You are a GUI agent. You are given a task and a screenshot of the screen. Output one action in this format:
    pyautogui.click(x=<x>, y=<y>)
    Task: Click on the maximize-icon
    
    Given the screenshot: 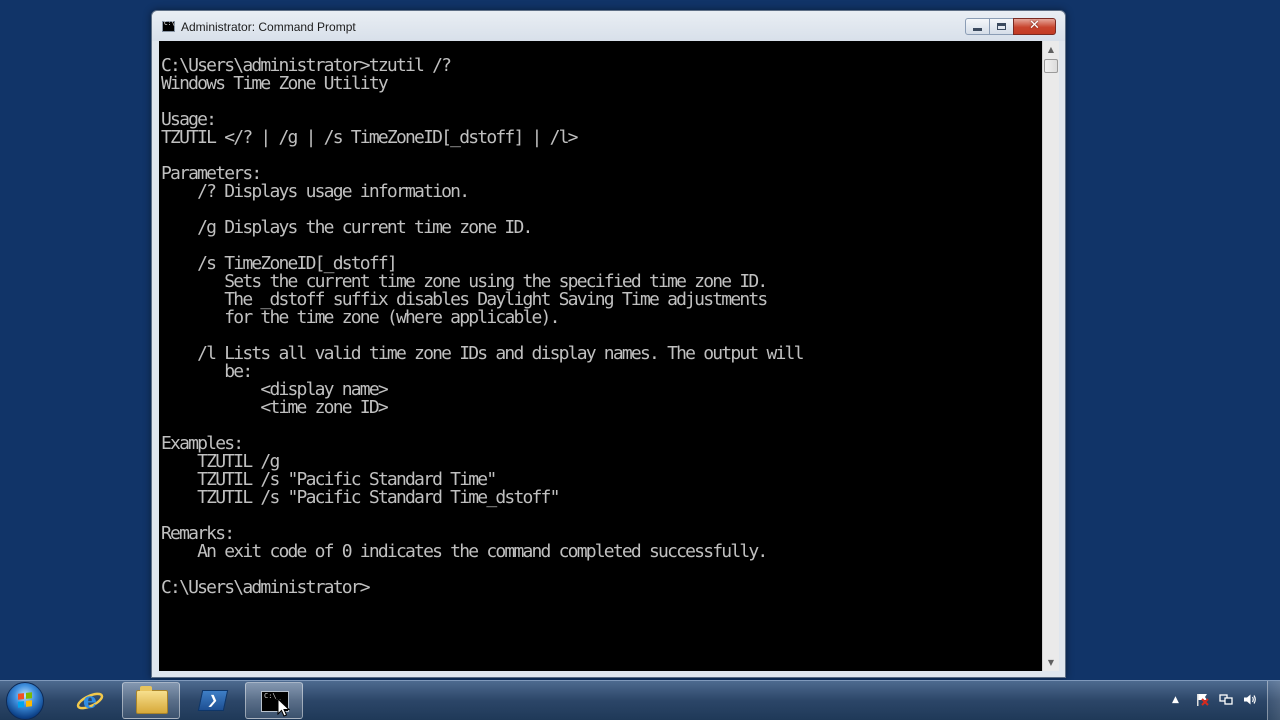 What is the action you would take?
    pyautogui.click(x=1001, y=26)
    